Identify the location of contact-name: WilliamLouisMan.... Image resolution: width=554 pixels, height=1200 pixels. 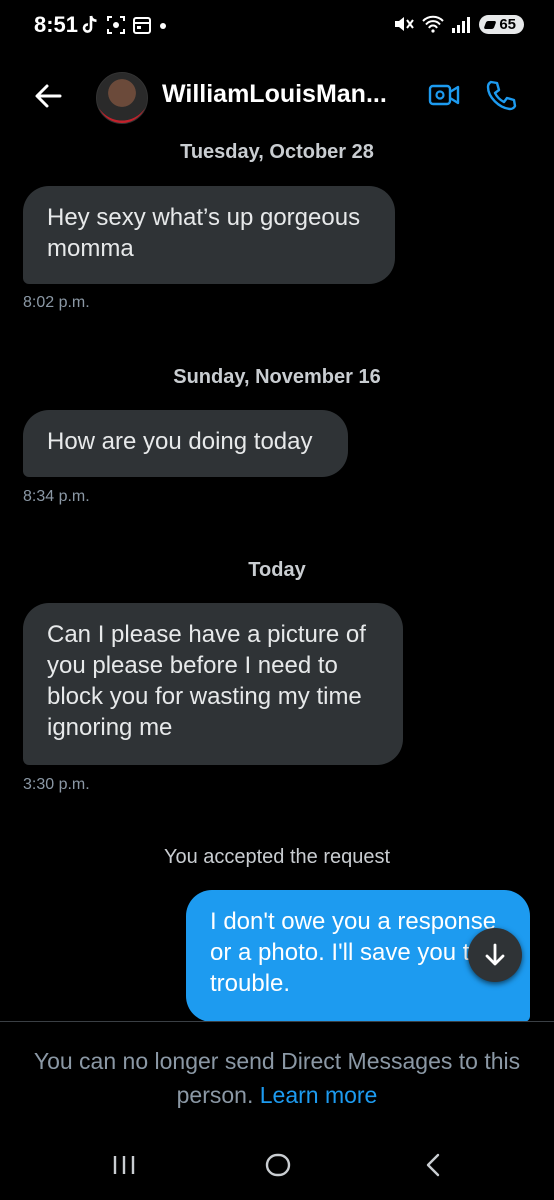
(287, 94).